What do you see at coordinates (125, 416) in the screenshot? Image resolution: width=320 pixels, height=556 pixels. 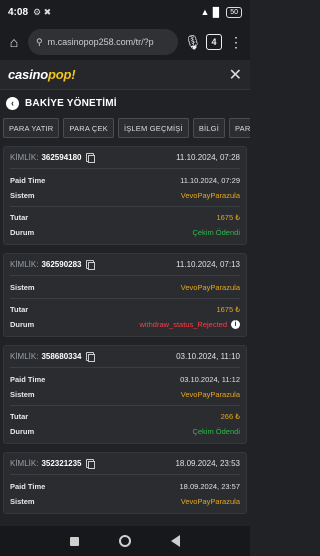 I see `amount-row: Tutar 266 ₺` at bounding box center [125, 416].